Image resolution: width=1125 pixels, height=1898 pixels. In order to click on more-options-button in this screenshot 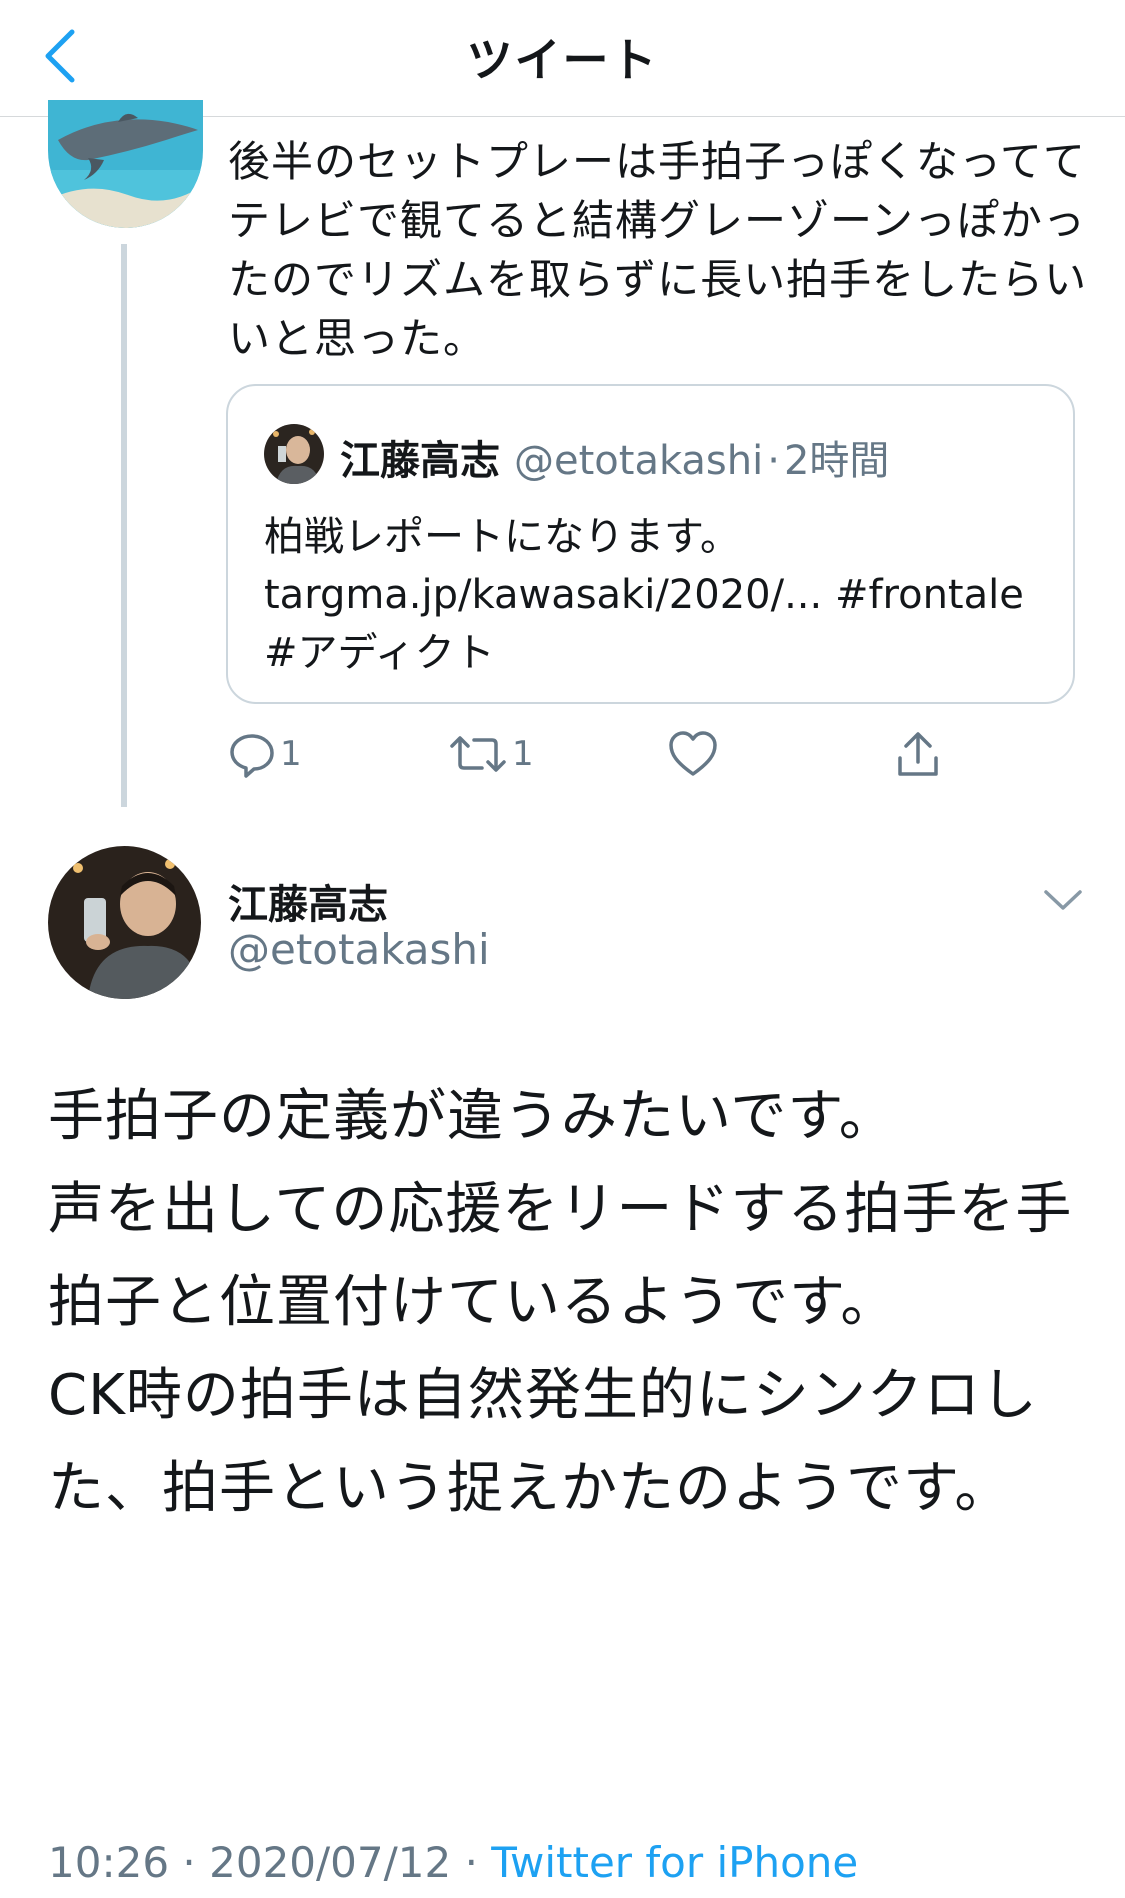, I will do `click(1063, 900)`.